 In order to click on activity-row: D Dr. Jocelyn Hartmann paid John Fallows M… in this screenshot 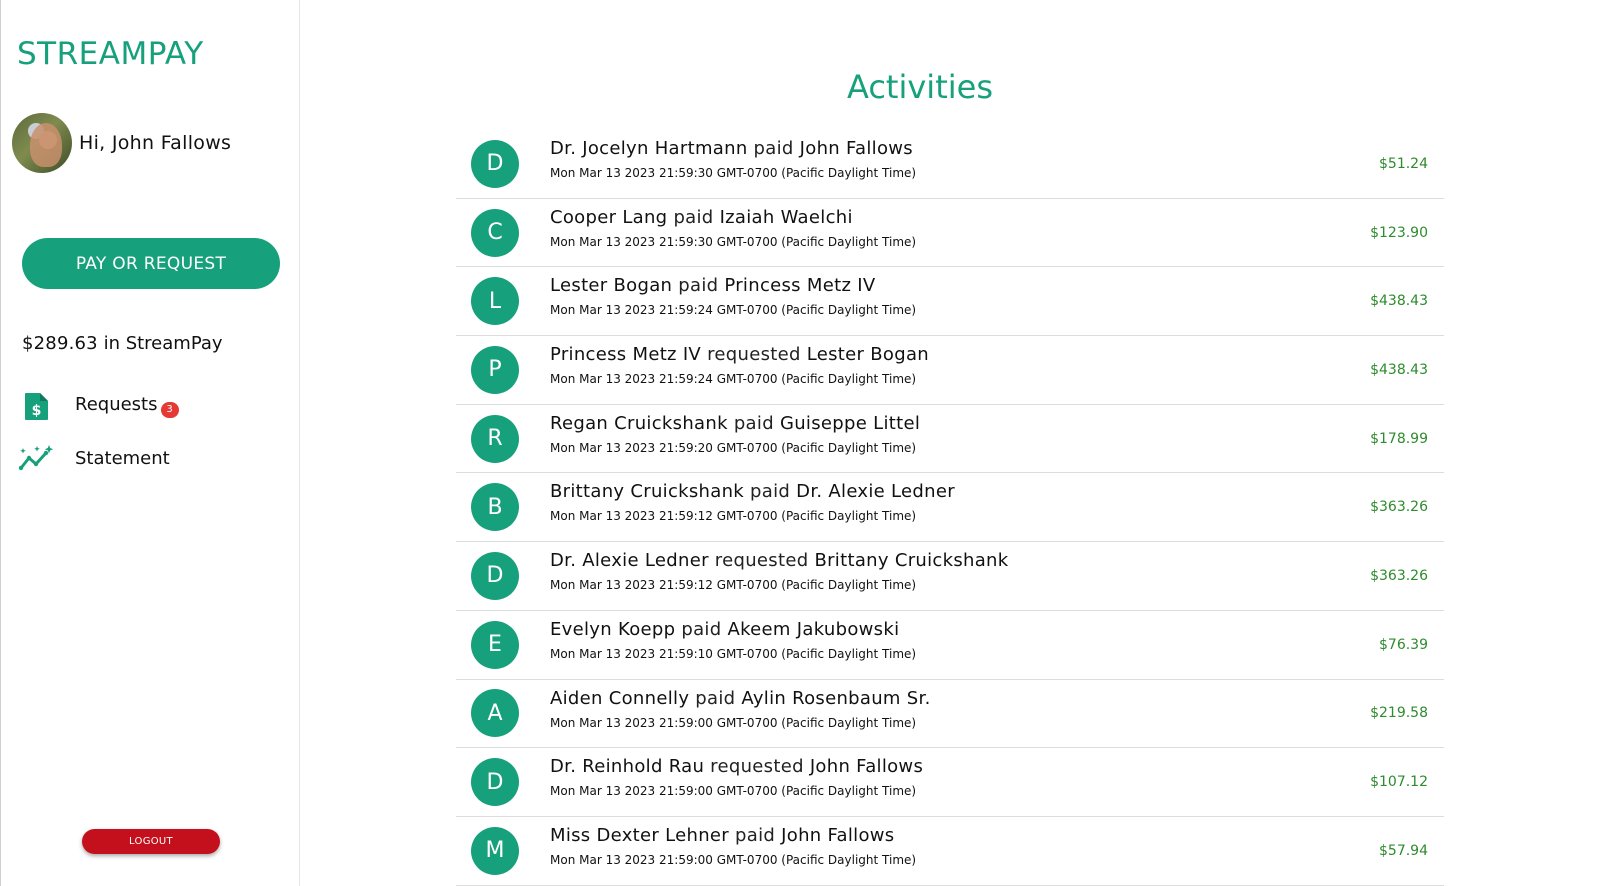, I will do `click(950, 164)`.